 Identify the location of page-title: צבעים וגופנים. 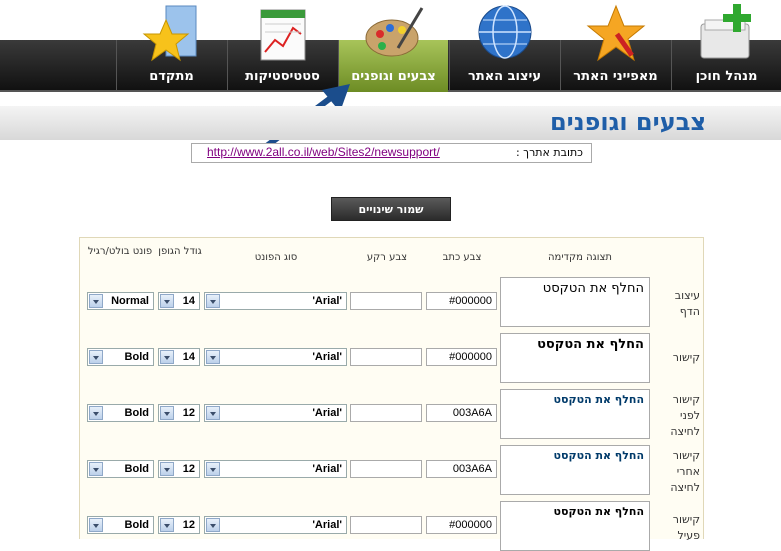
(627, 122).